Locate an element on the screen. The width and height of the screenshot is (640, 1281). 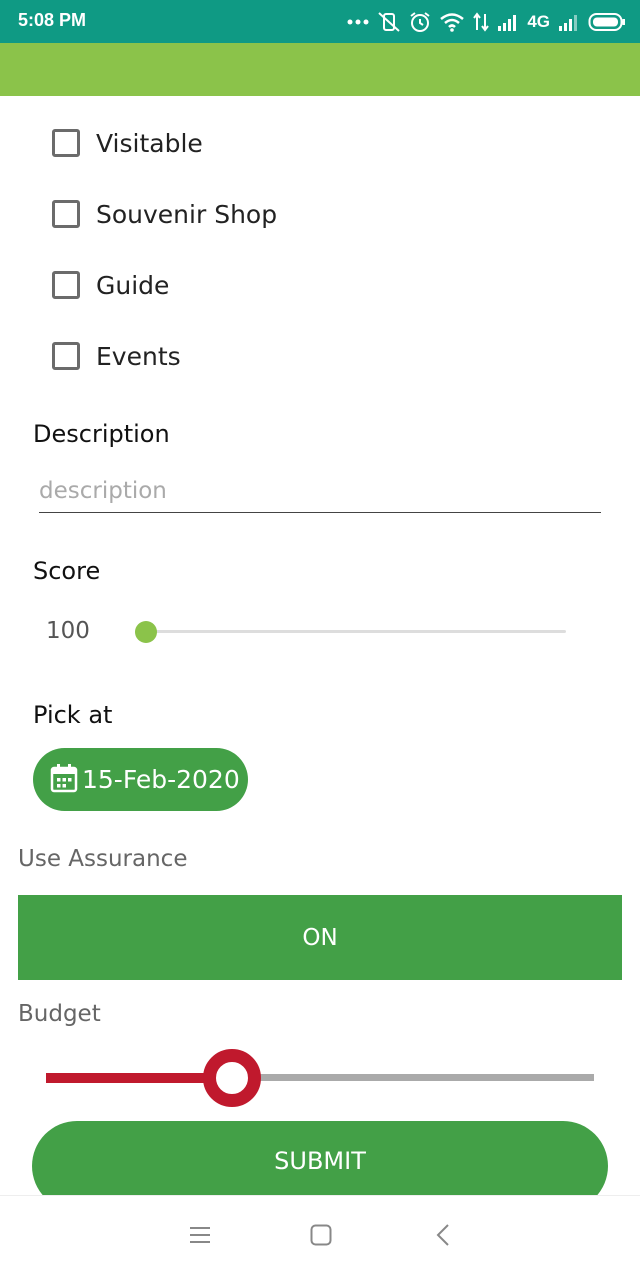
checkbox-label: Visitable is located at coordinates (149, 143).